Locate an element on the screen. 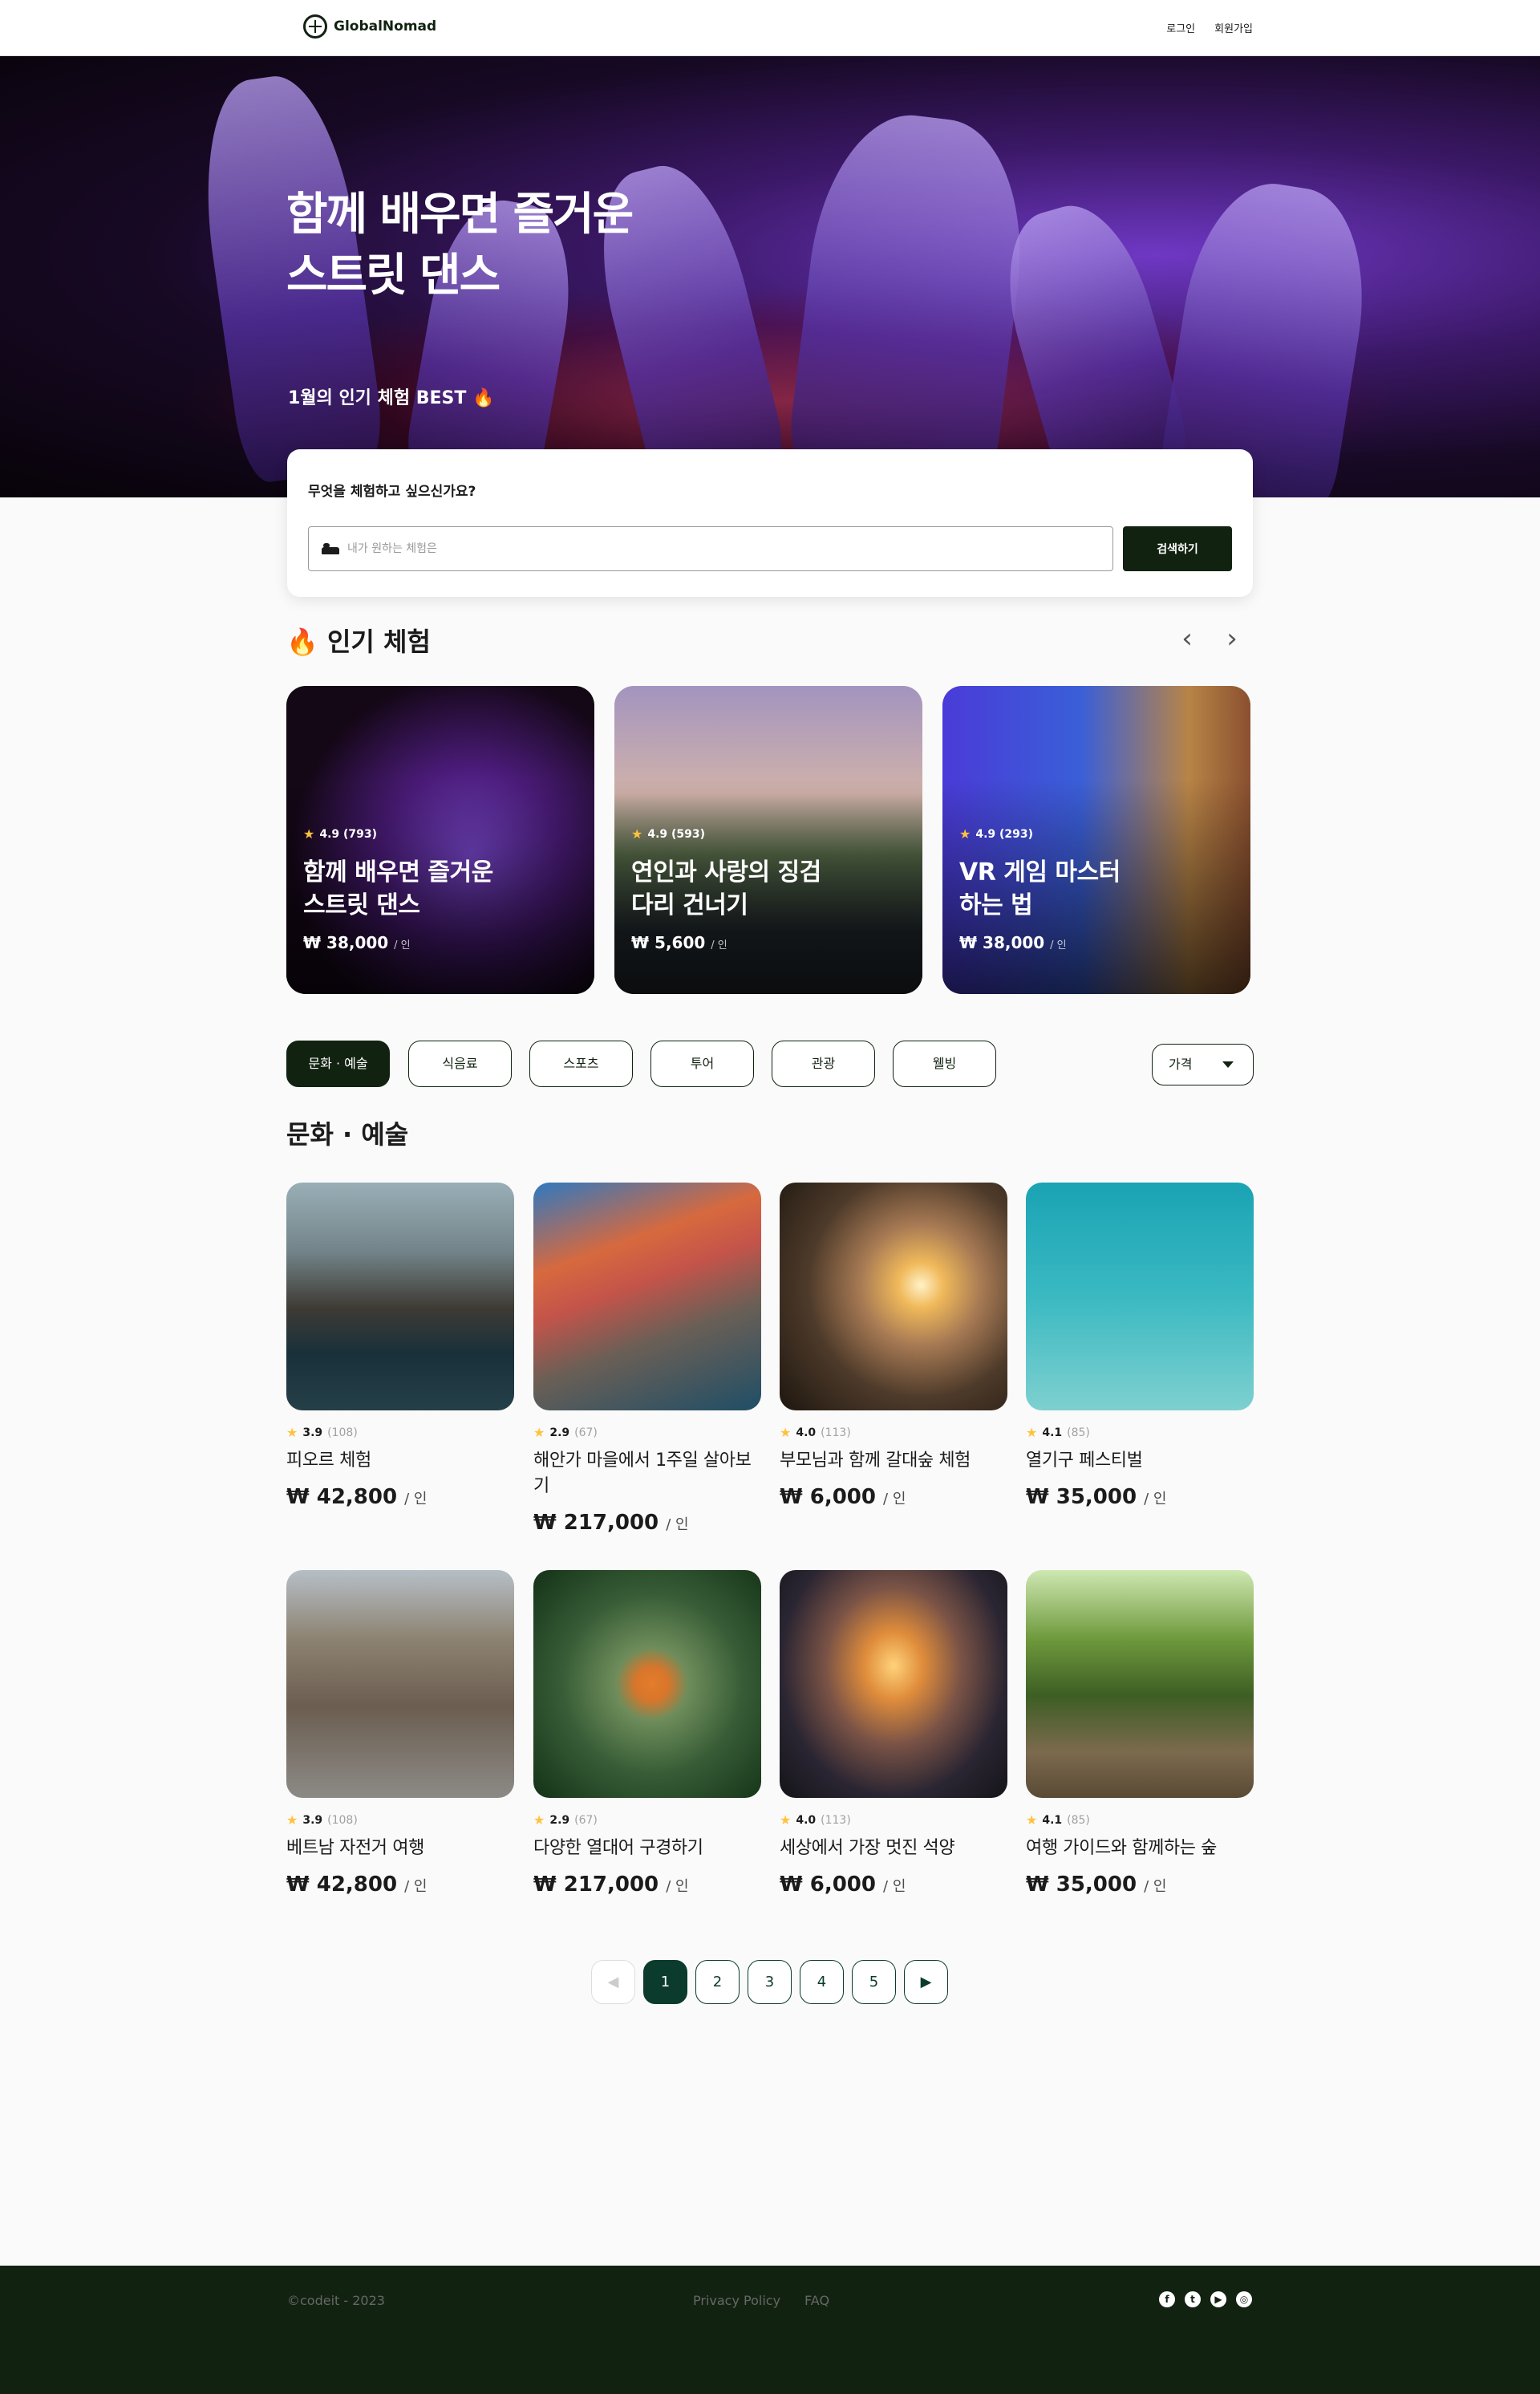 Image resolution: width=1540 pixels, height=2394 pixels. activity-price: ₩ 217,000 is located at coordinates (596, 1885).